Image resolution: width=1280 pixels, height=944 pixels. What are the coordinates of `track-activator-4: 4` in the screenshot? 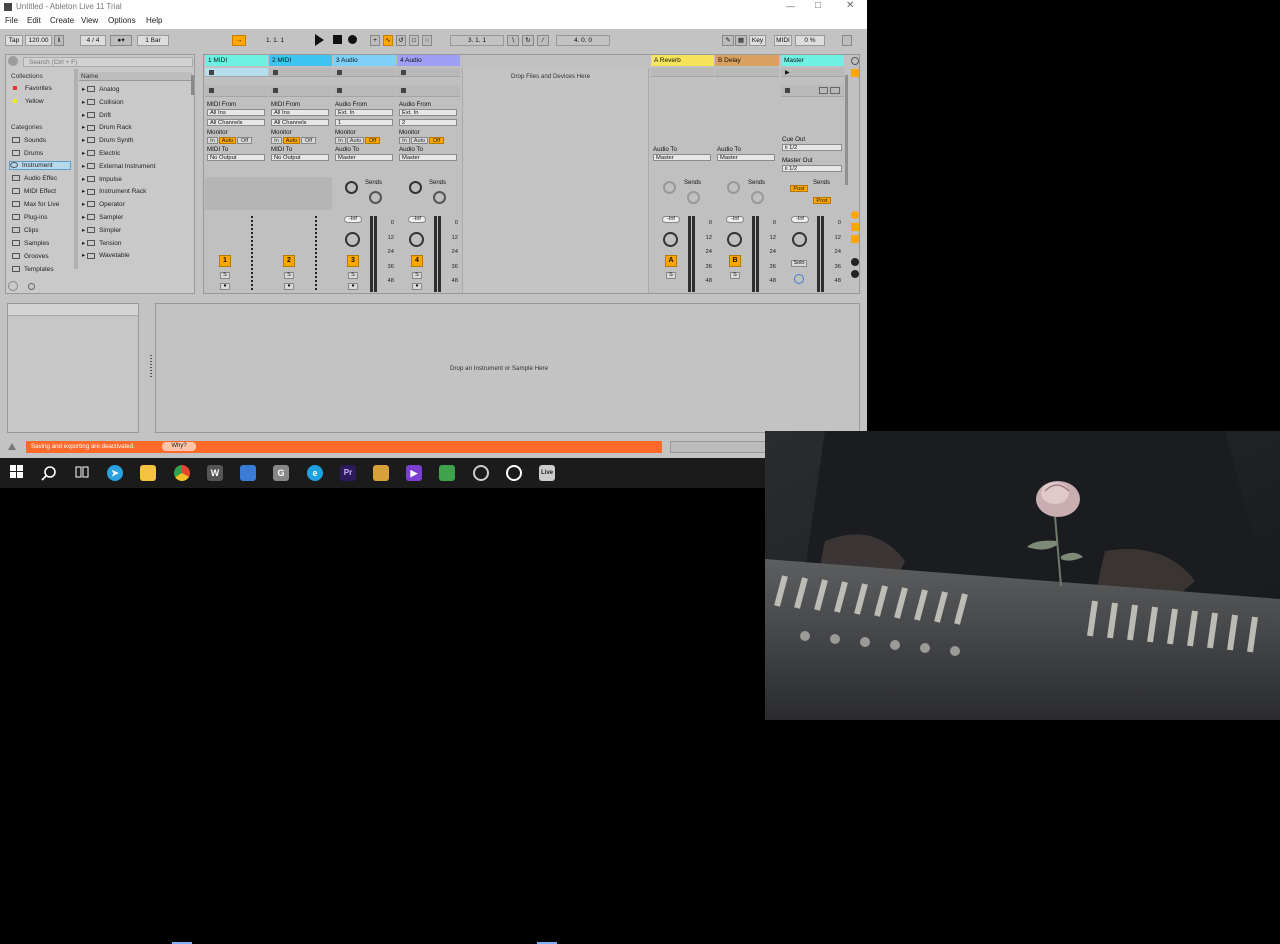 It's located at (417, 261).